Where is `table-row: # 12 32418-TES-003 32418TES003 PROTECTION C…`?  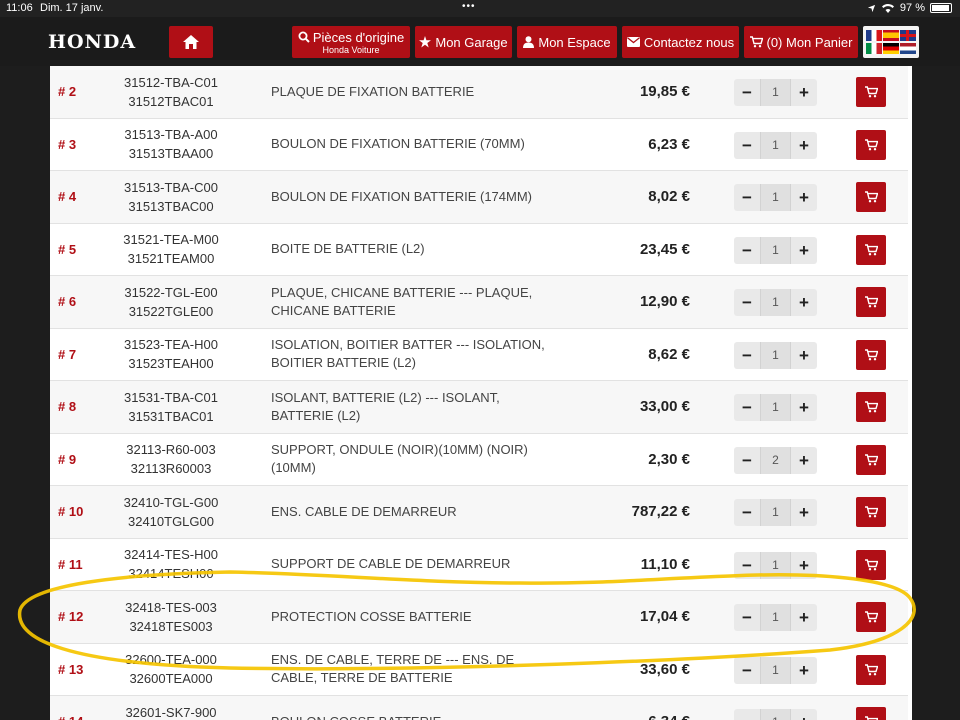
table-row: # 12 32418-TES-003 32418TES003 PROTECTION C… is located at coordinates (479, 617).